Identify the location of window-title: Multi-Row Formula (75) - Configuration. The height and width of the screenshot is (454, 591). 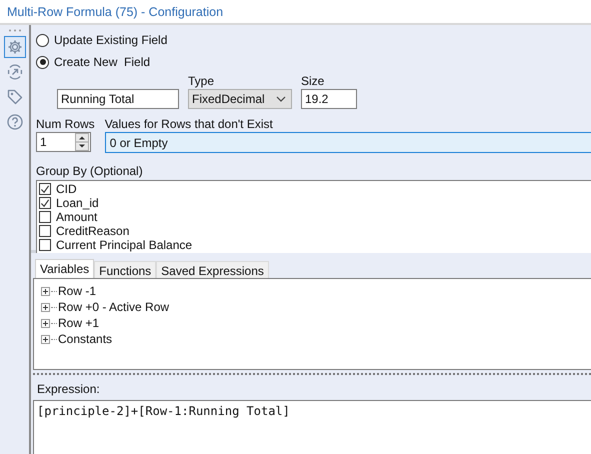
(115, 11).